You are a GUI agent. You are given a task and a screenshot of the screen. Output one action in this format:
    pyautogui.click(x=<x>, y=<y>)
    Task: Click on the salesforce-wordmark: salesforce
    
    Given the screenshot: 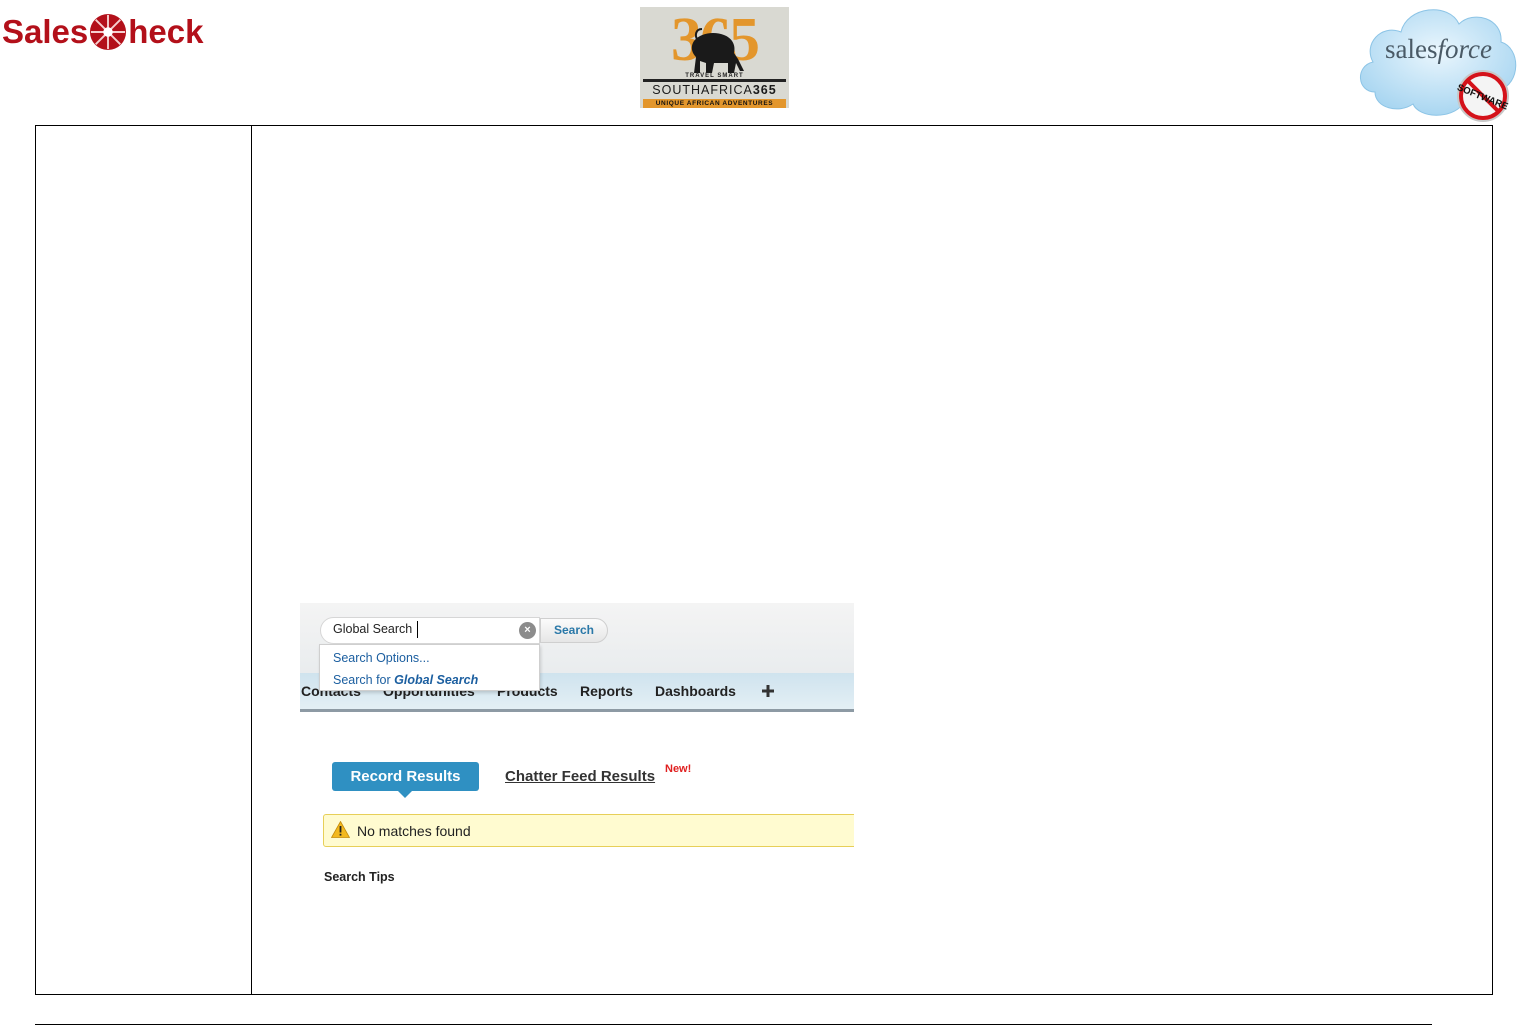 What is the action you would take?
    pyautogui.click(x=1438, y=49)
    